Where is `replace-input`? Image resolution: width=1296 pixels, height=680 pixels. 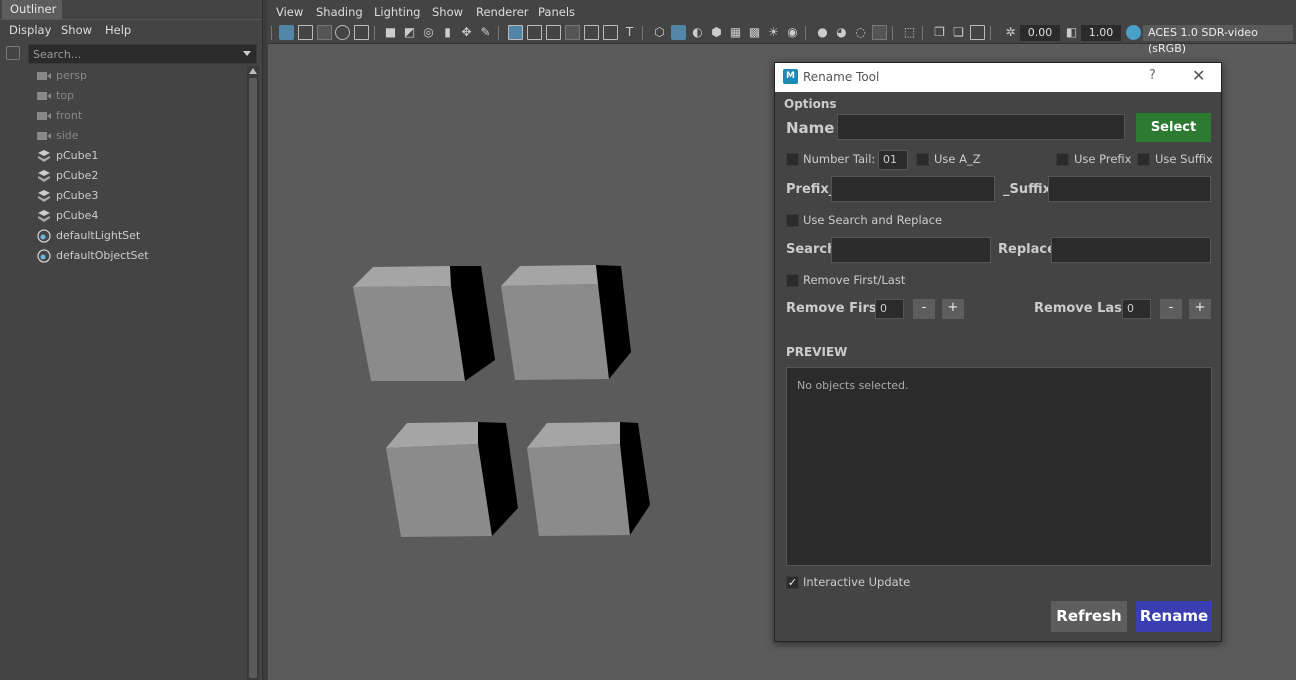
replace-input is located at coordinates (1131, 250).